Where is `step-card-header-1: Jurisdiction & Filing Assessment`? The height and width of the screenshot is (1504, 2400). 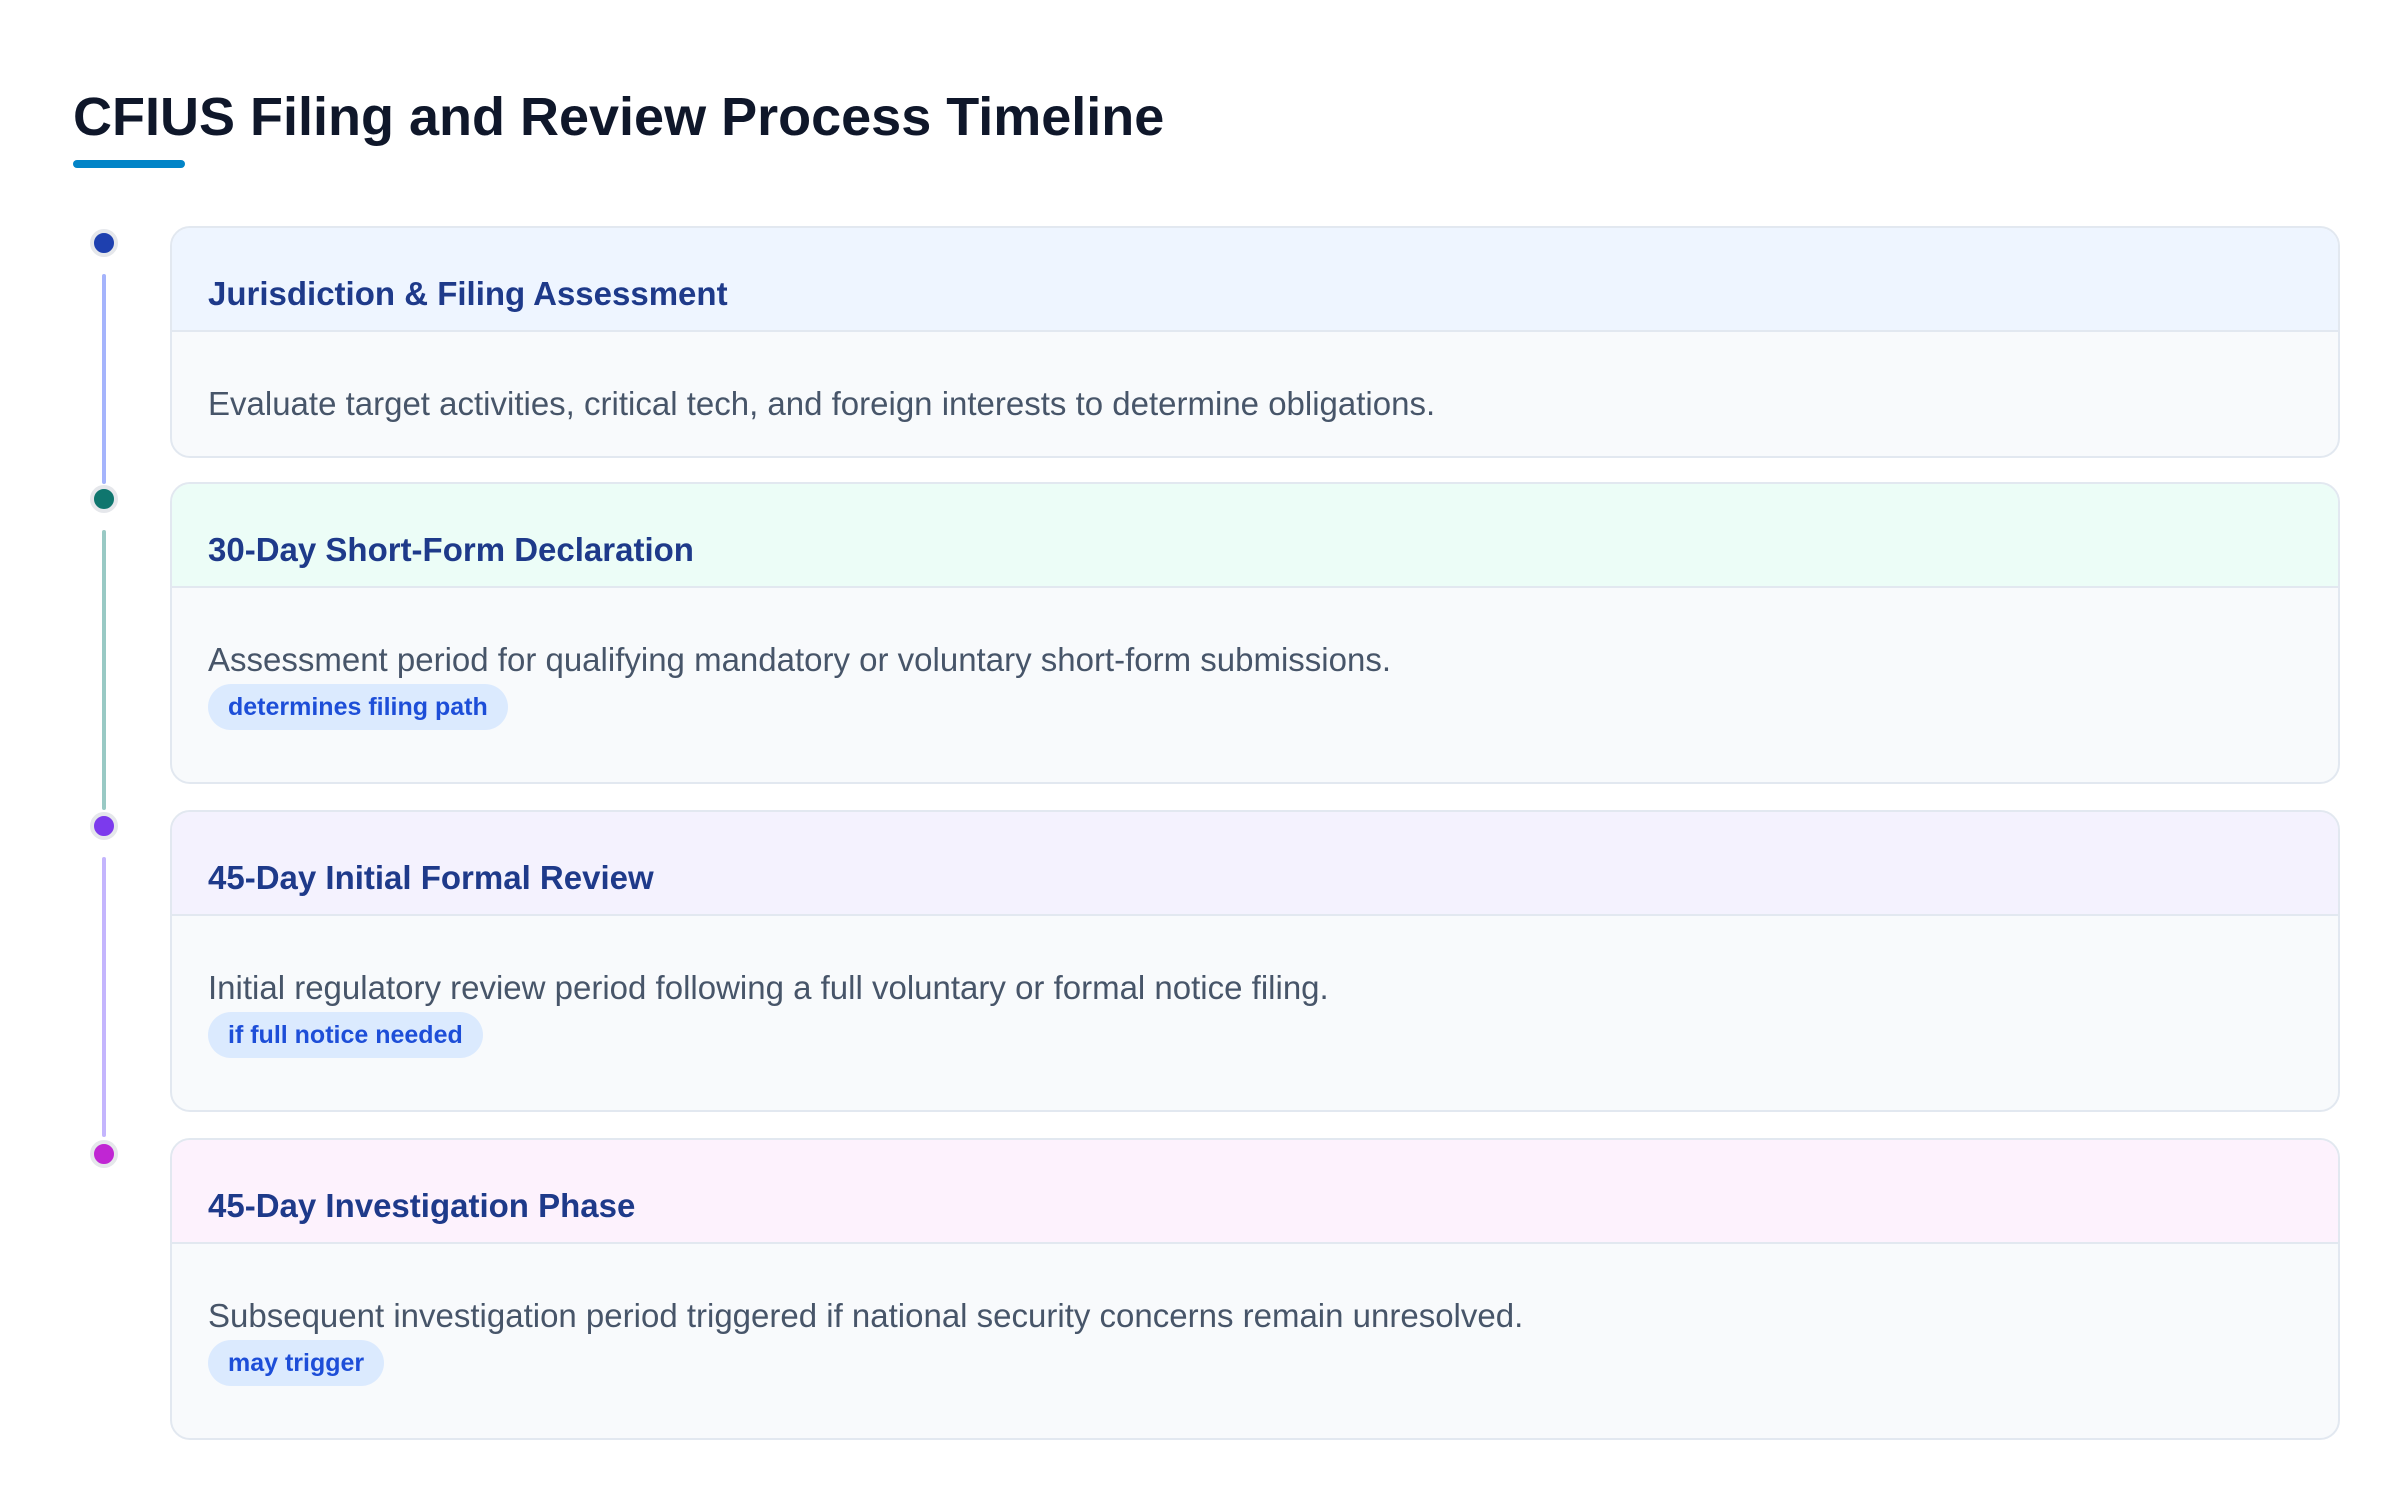 step-card-header-1: Jurisdiction & Filing Assessment is located at coordinates (1255, 280).